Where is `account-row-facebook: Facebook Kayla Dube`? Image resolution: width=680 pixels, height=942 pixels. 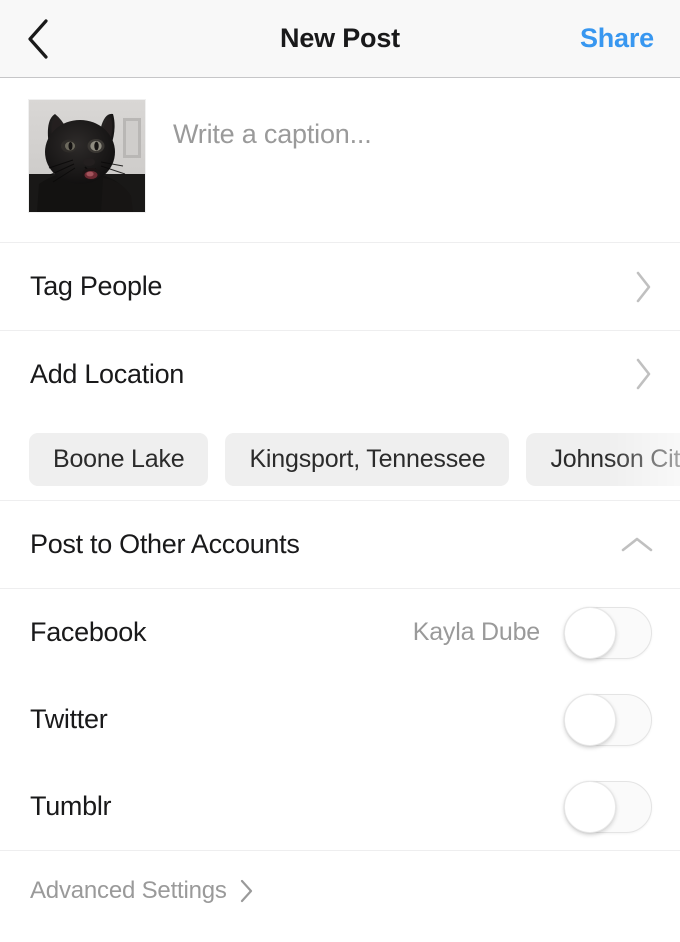 account-row-facebook: Facebook Kayla Dube is located at coordinates (340, 632).